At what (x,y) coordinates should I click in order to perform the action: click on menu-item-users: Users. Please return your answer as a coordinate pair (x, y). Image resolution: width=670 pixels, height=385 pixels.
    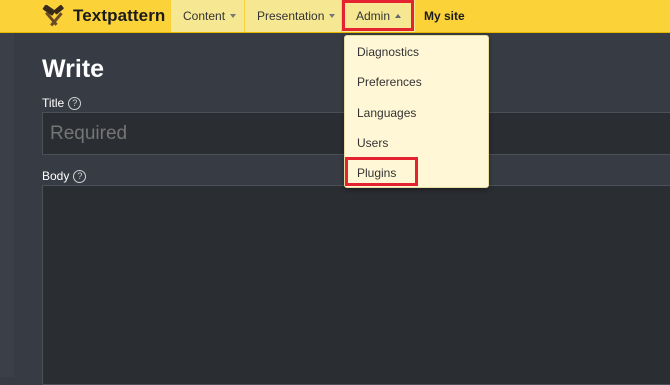
    Looking at the image, I should click on (372, 143).